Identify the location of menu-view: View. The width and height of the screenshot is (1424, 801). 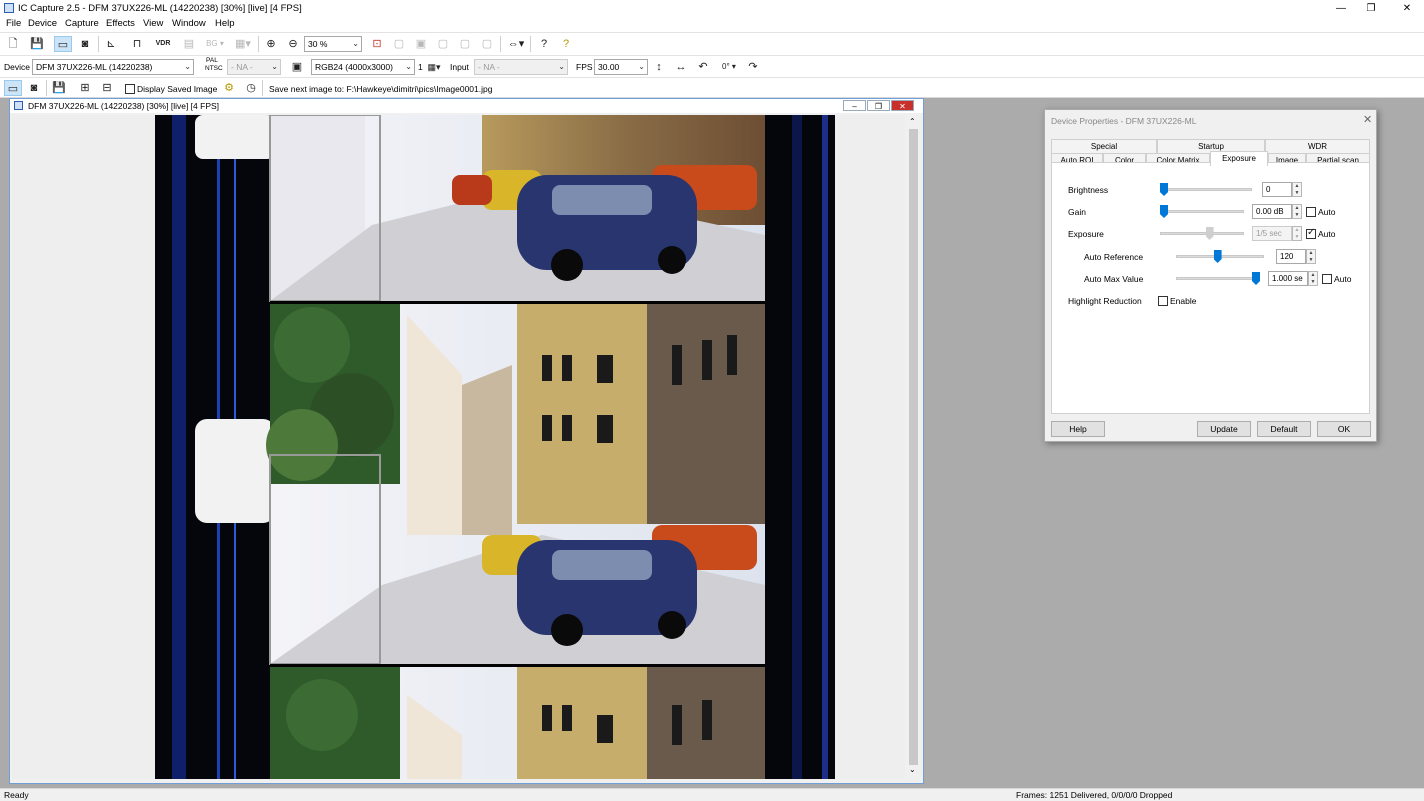
(153, 23).